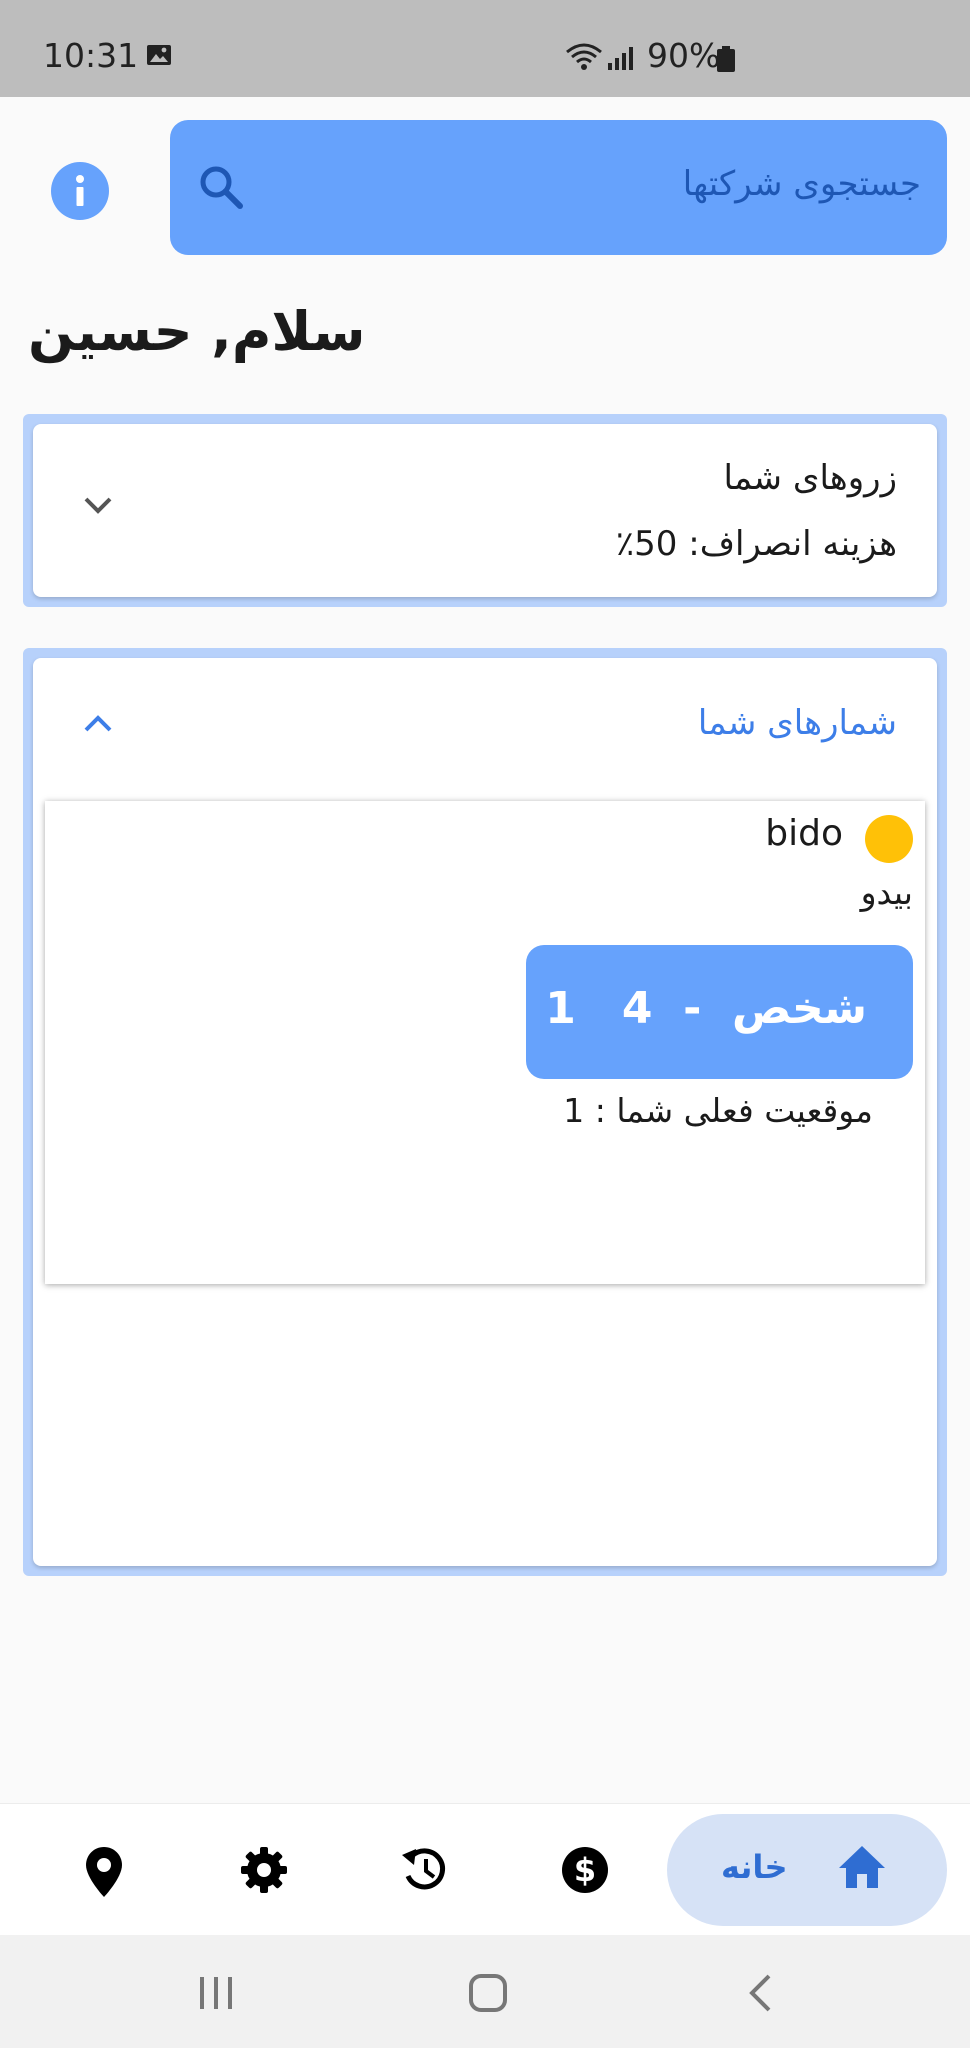  What do you see at coordinates (862, 1867) in the screenshot?
I see `home-icon` at bounding box center [862, 1867].